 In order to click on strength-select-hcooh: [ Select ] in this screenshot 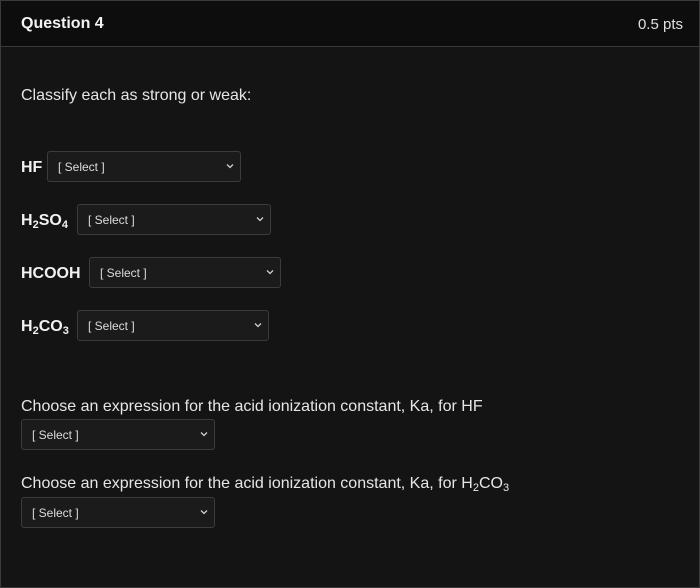, I will do `click(185, 272)`.